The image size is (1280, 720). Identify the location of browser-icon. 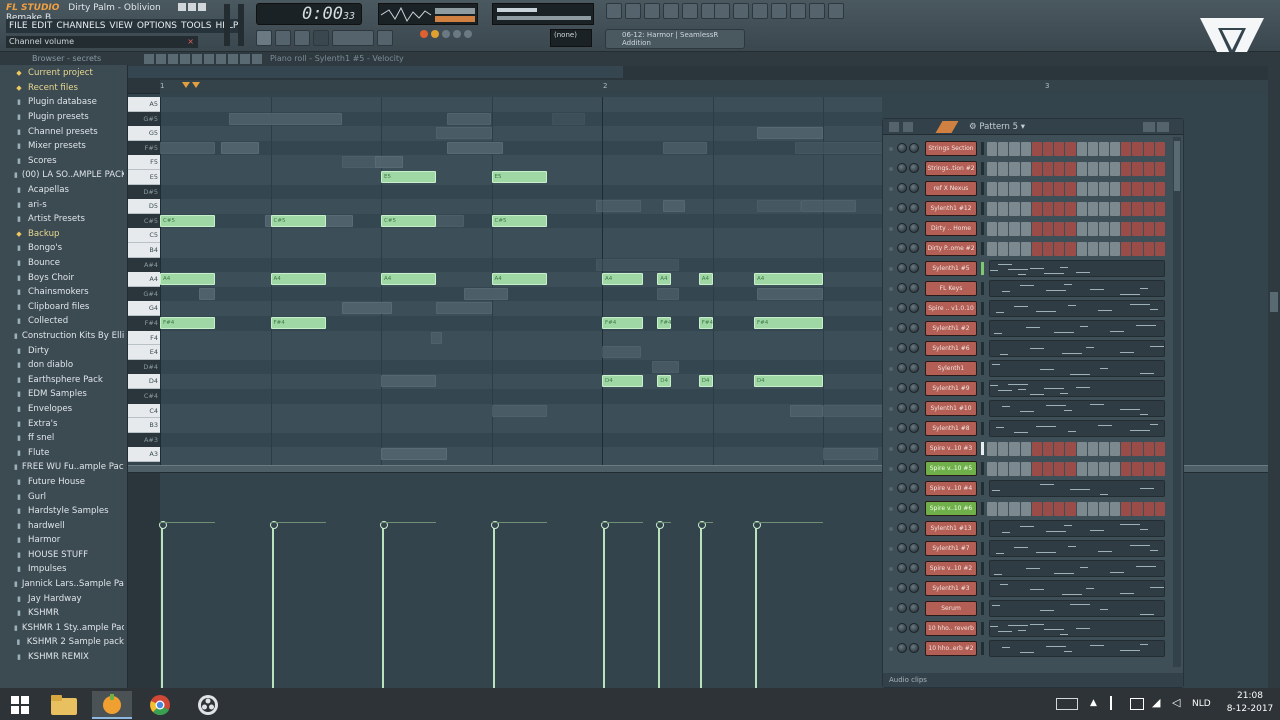
(690, 11).